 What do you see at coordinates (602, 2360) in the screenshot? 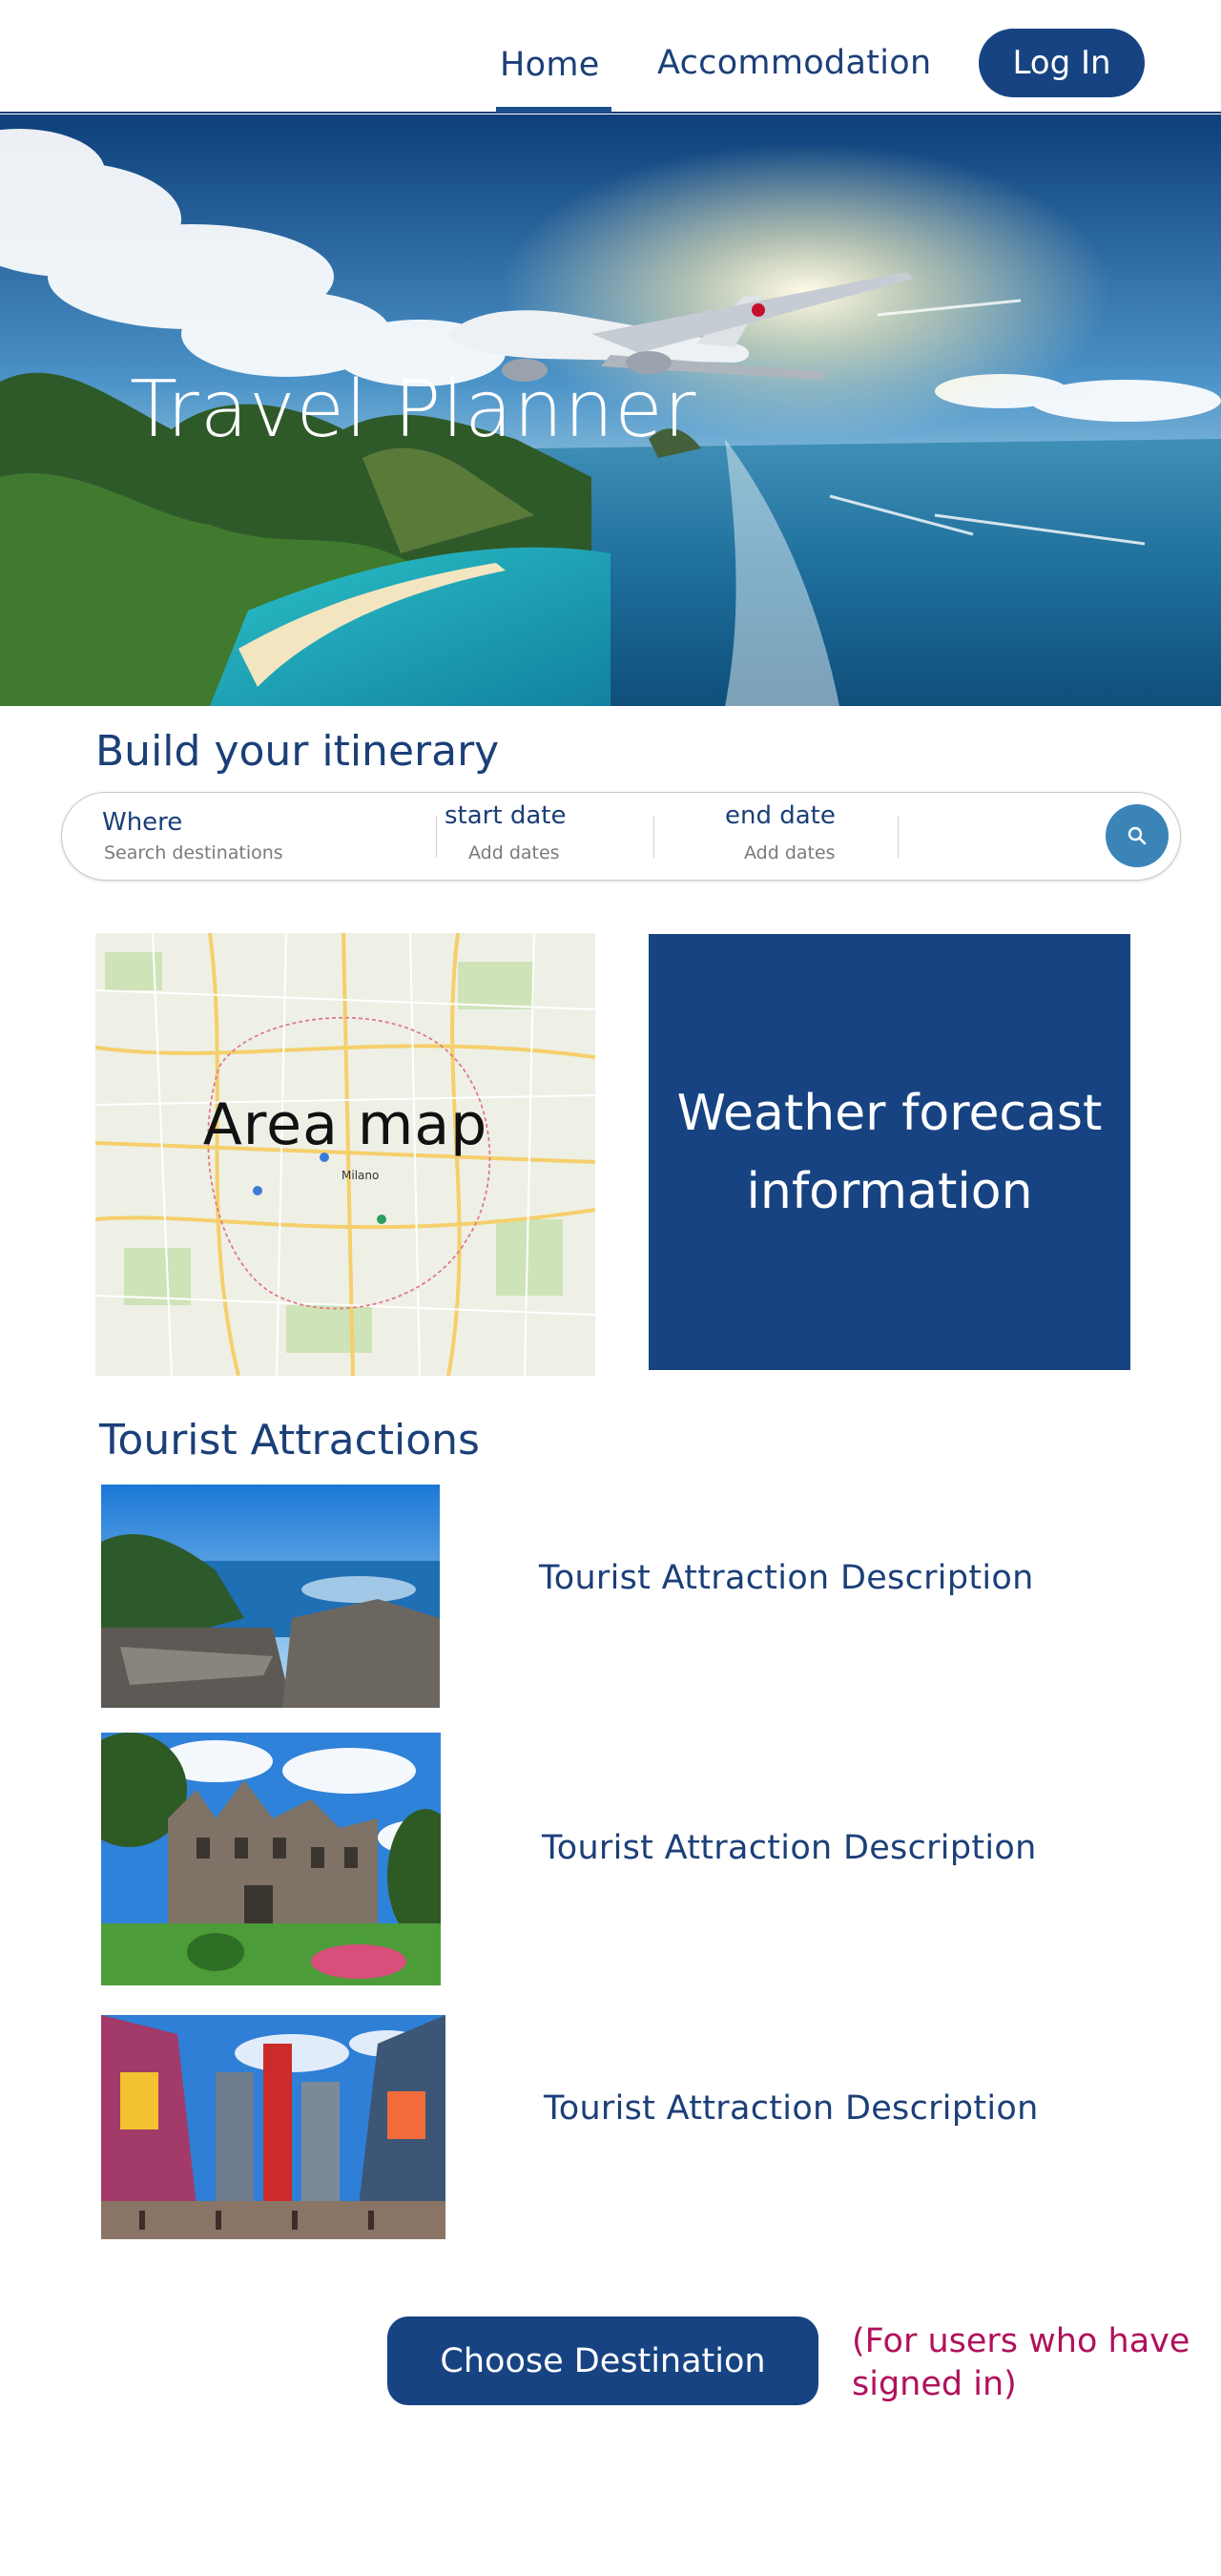
I see `choose-destination-button: Choose Destination` at bounding box center [602, 2360].